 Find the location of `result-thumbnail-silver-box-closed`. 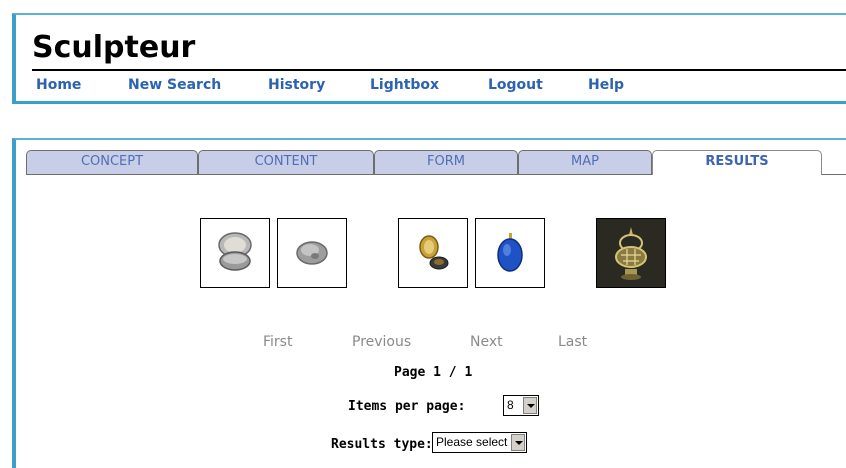

result-thumbnail-silver-box-closed is located at coordinates (312, 253).